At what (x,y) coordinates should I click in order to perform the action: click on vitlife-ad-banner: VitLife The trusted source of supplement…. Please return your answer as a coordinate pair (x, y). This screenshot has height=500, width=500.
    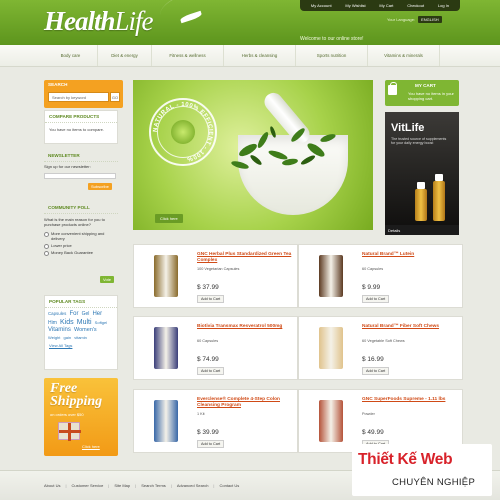
    Looking at the image, I should click on (422, 173).